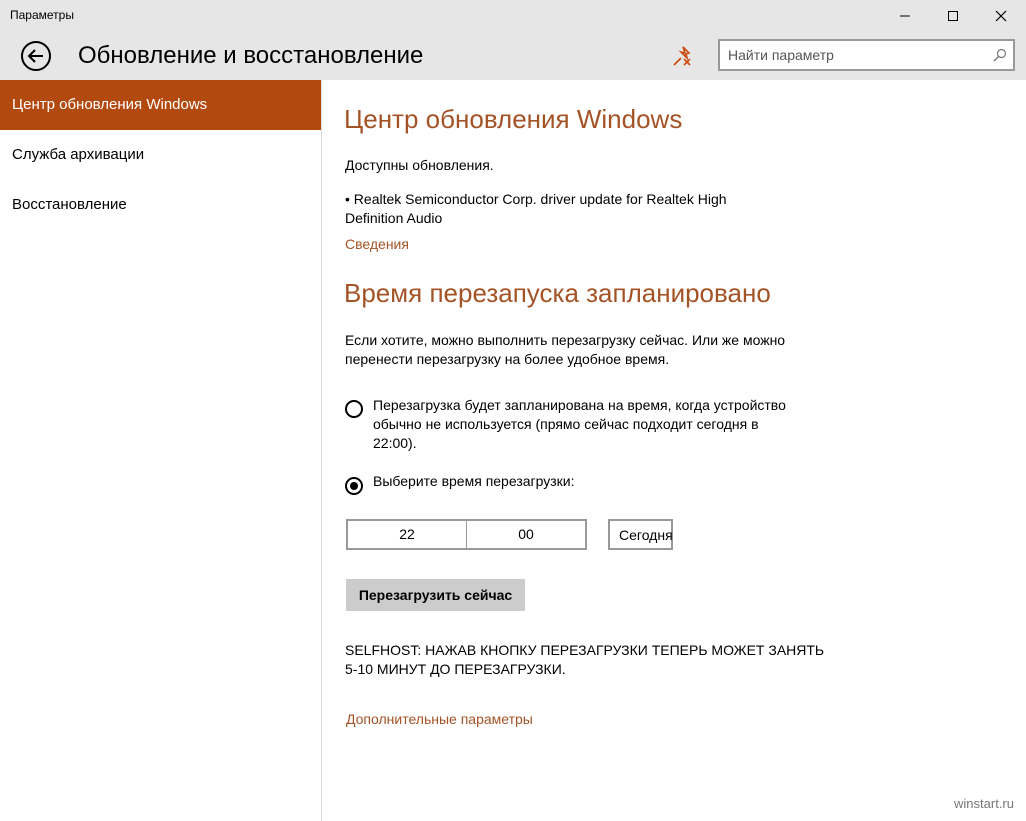  What do you see at coordinates (557, 293) in the screenshot?
I see `section-title-restart: Время перезапуска запланировано` at bounding box center [557, 293].